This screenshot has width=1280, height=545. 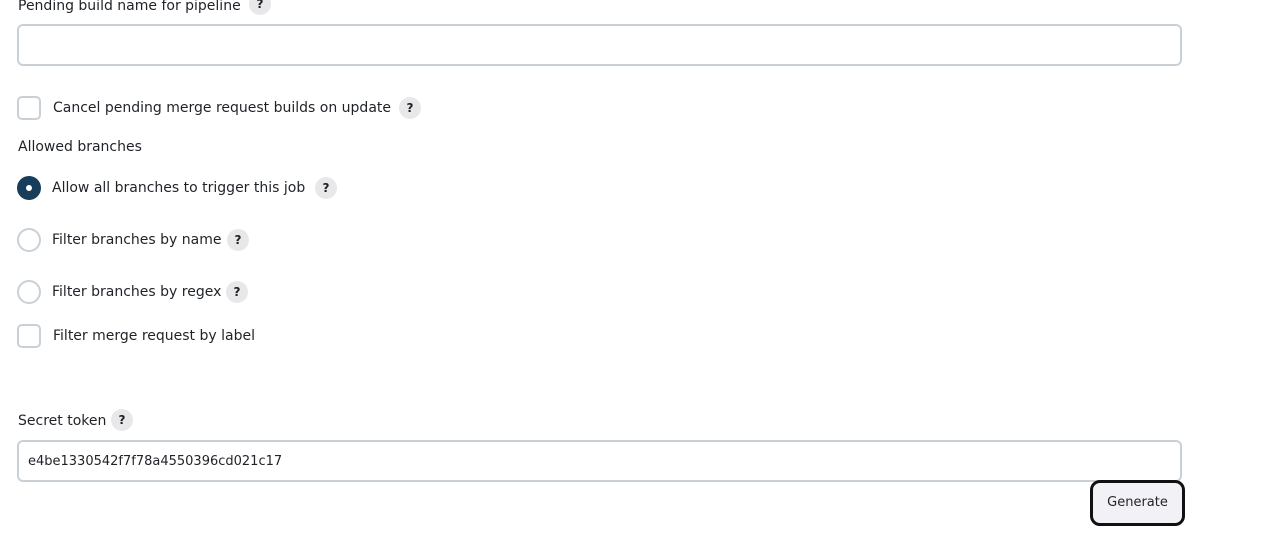 What do you see at coordinates (599, 45) in the screenshot?
I see `pending-build-name-input` at bounding box center [599, 45].